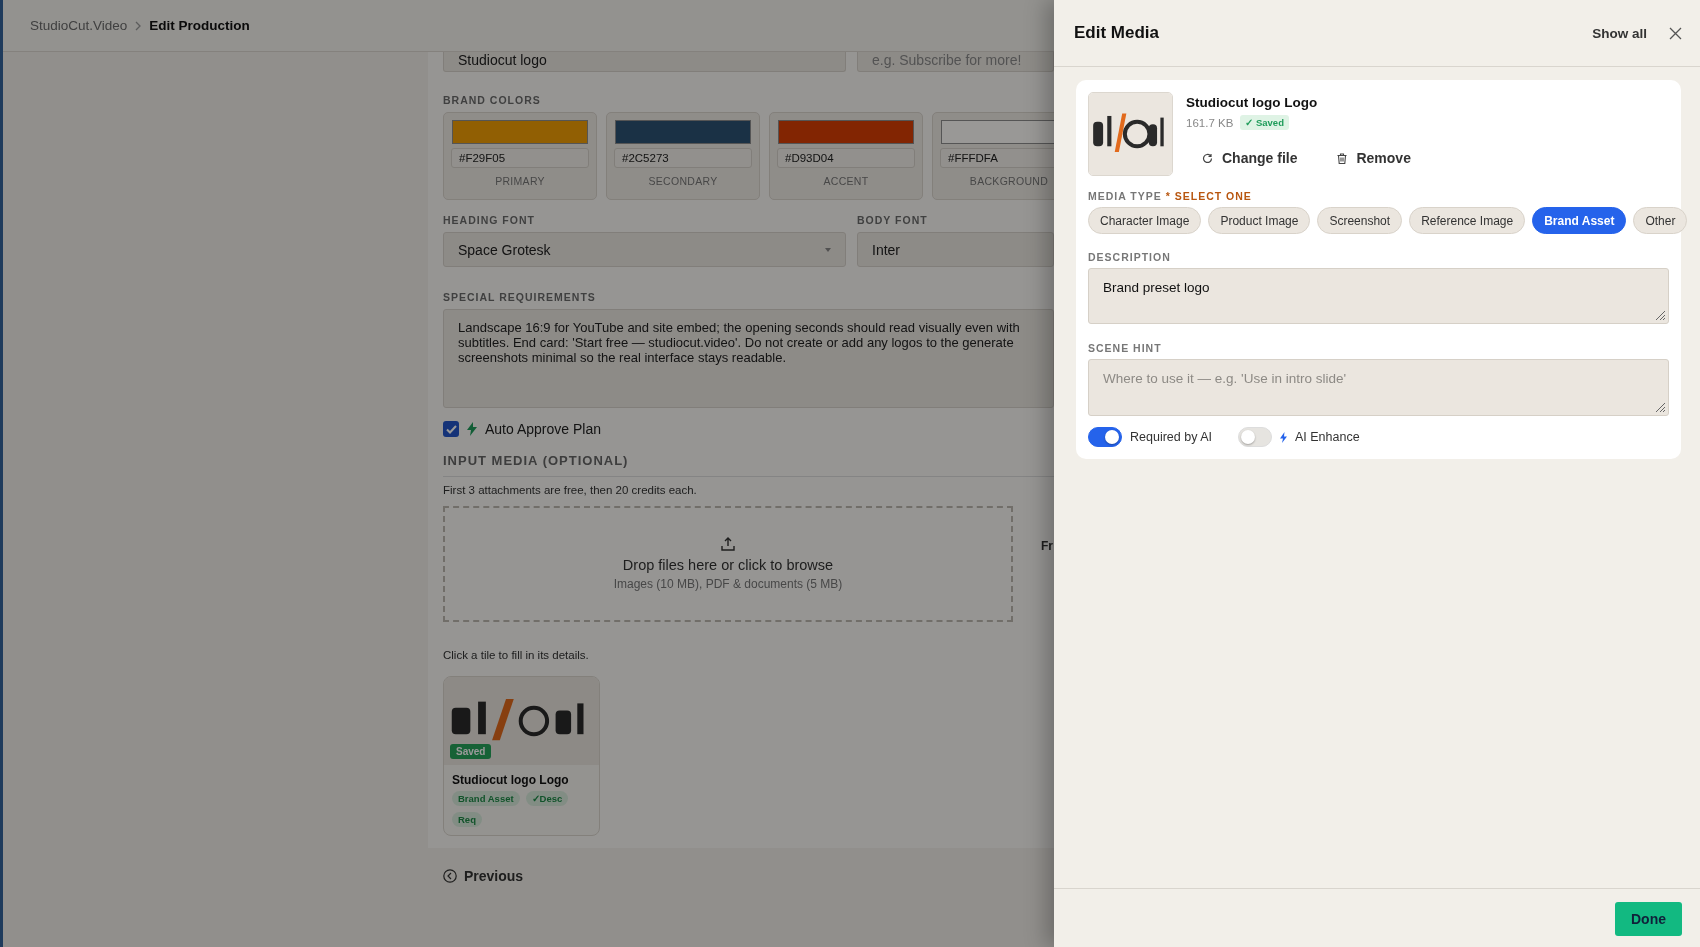 The image size is (1700, 947). I want to click on check-icon, so click(451, 429).